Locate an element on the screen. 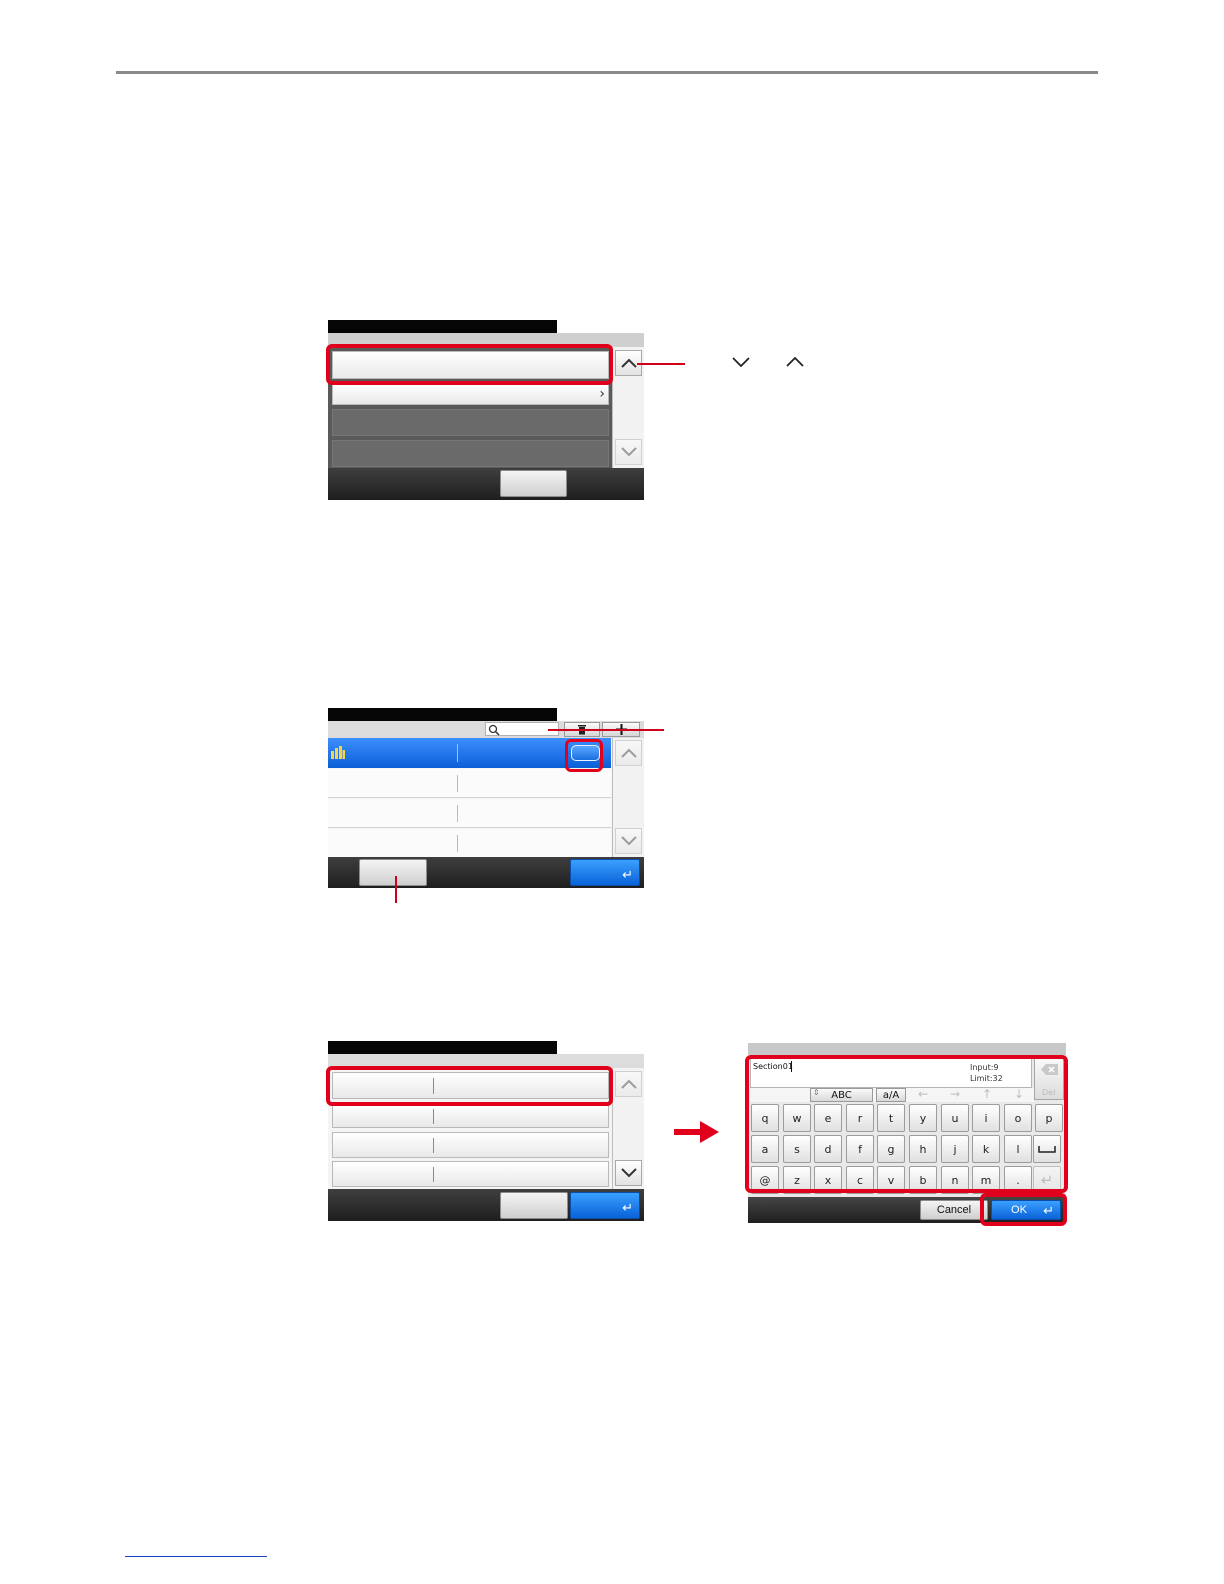 Image resolution: width=1224 pixels, height=1584 pixels. search-icon is located at coordinates (494, 730).